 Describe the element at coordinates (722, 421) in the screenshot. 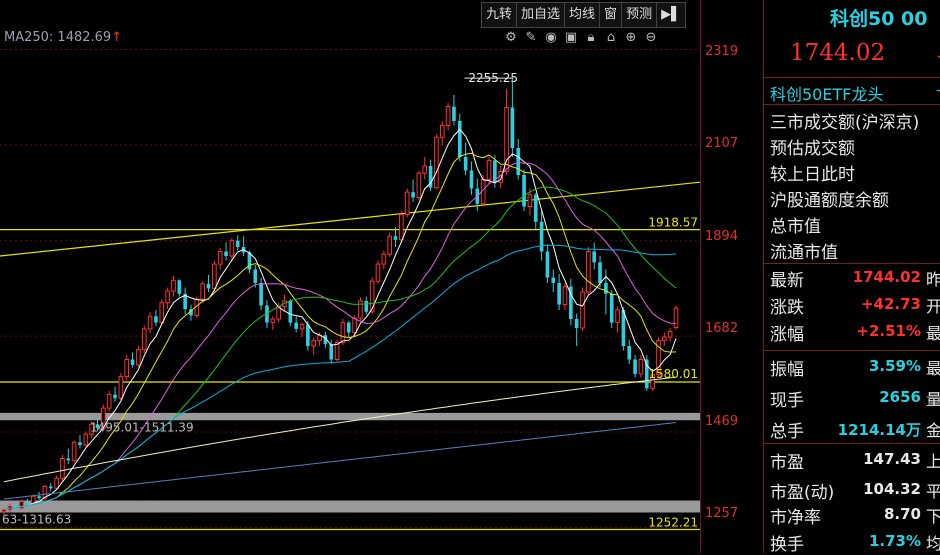

I see `ytick: 1469` at that location.